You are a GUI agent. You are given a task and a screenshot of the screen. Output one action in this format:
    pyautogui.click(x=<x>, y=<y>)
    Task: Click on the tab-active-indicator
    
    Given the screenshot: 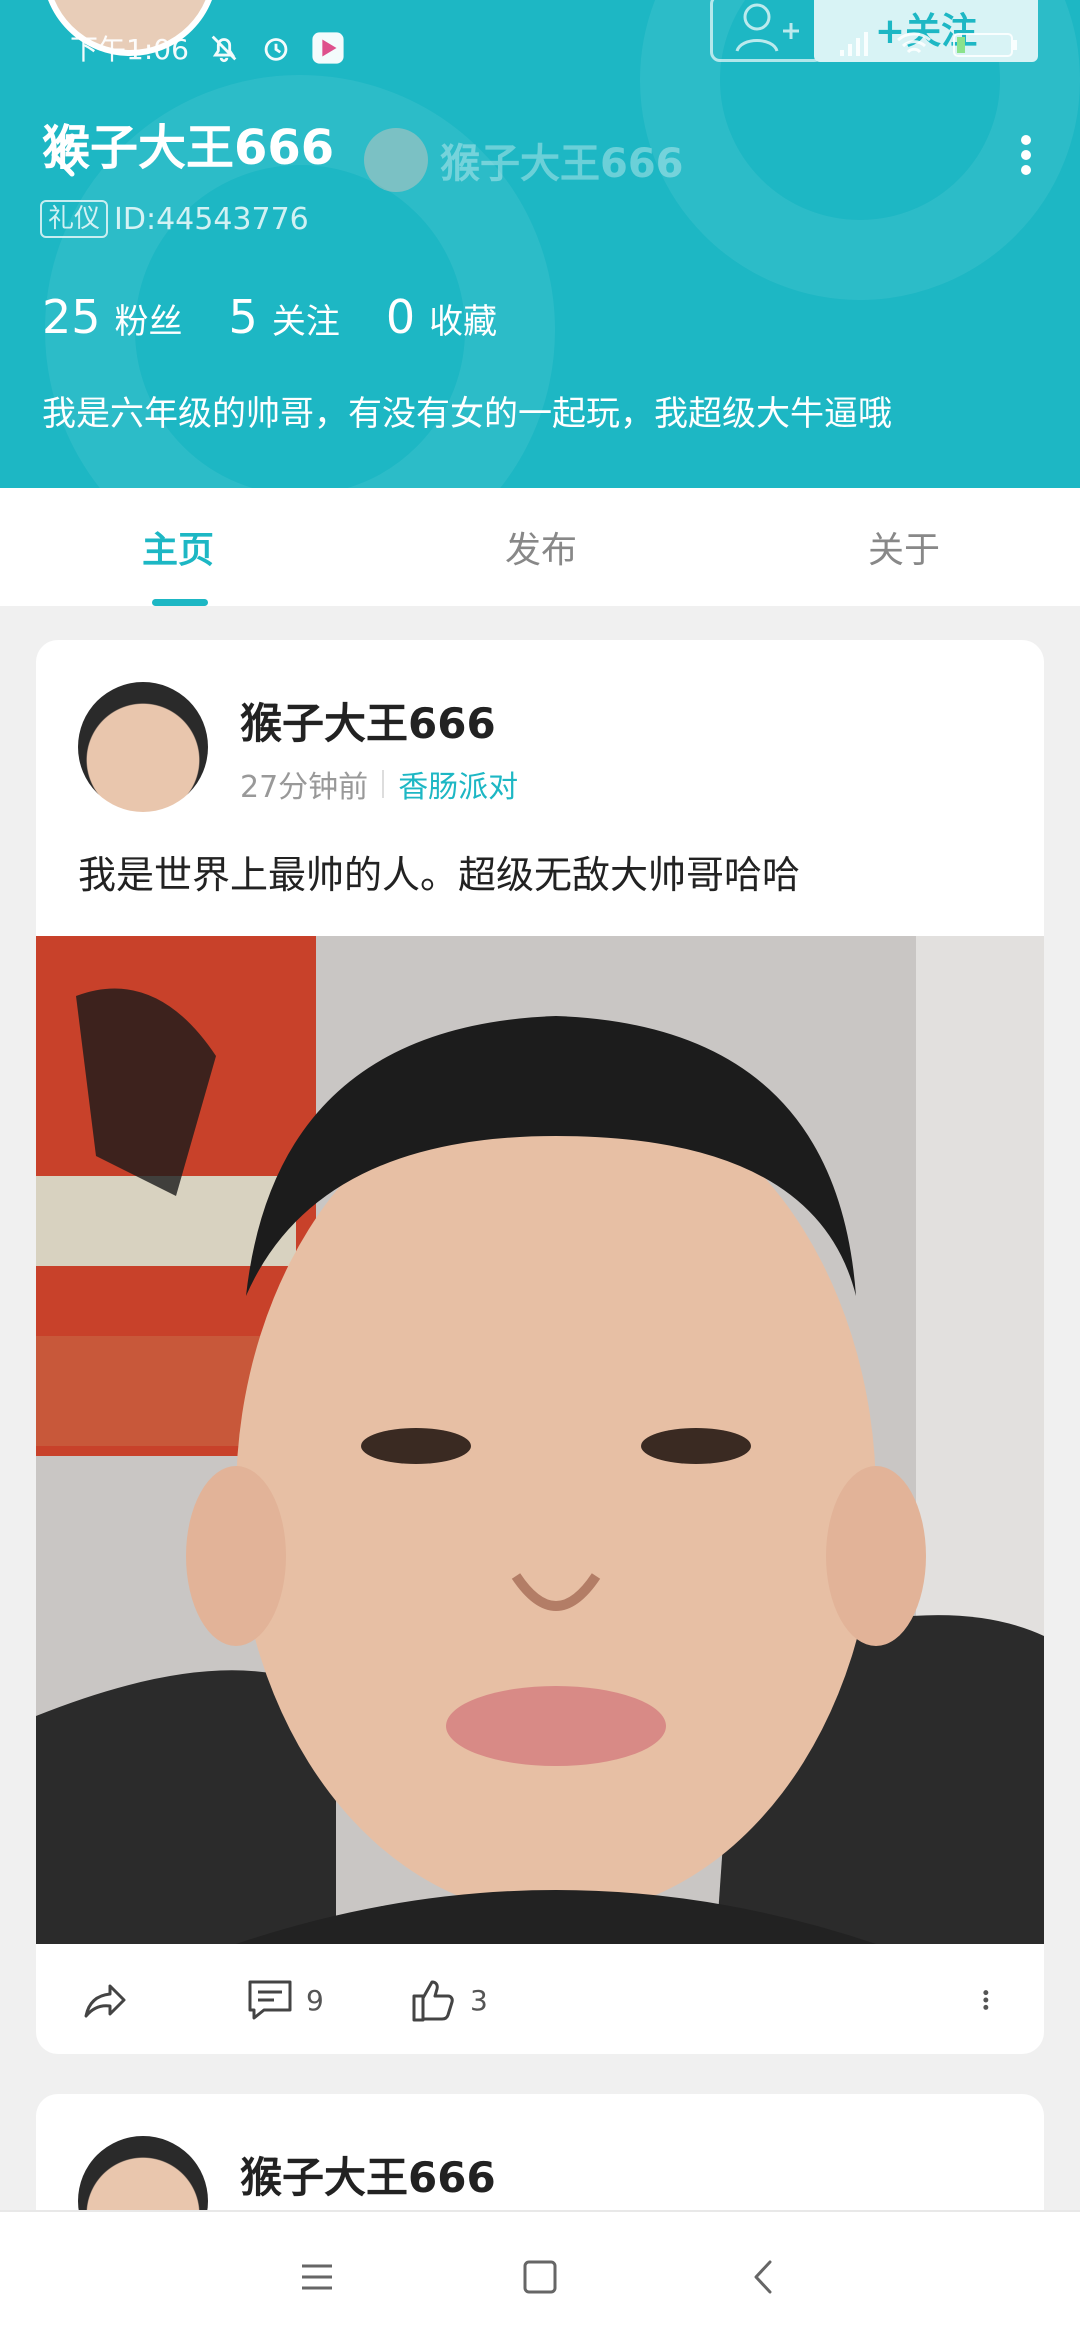 What is the action you would take?
    pyautogui.click(x=180, y=602)
    